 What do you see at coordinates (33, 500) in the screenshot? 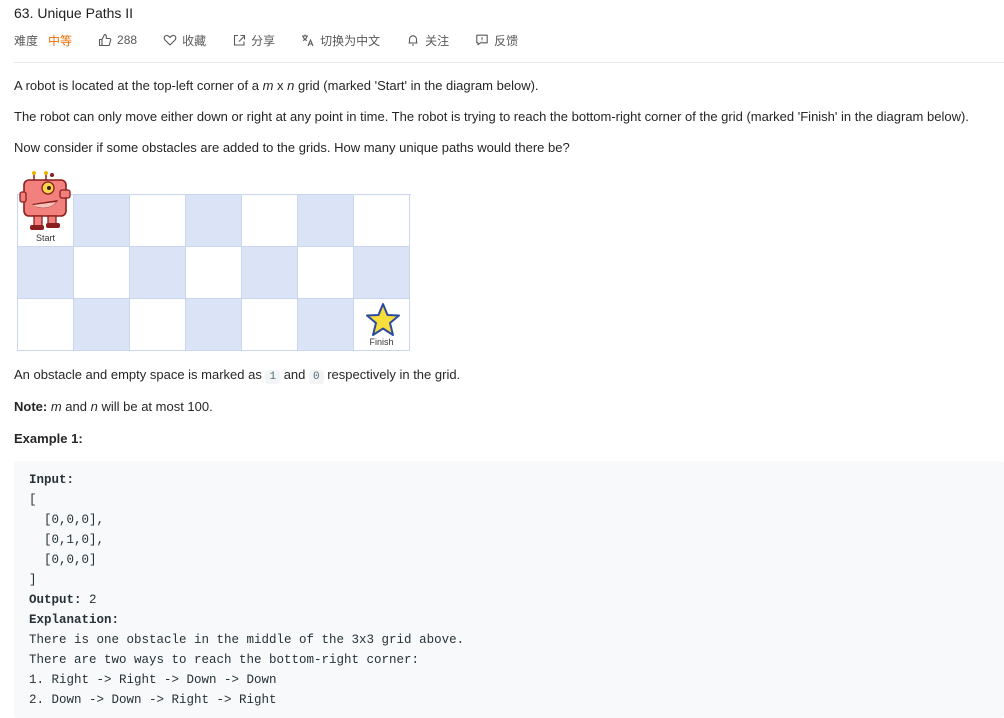
I see `code-line: [` at bounding box center [33, 500].